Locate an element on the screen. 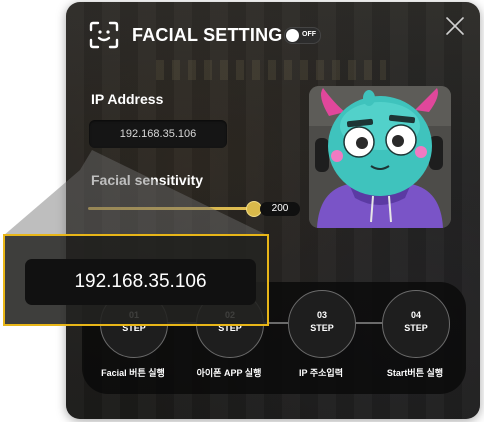  sensitivity-slider is located at coordinates (175, 209).